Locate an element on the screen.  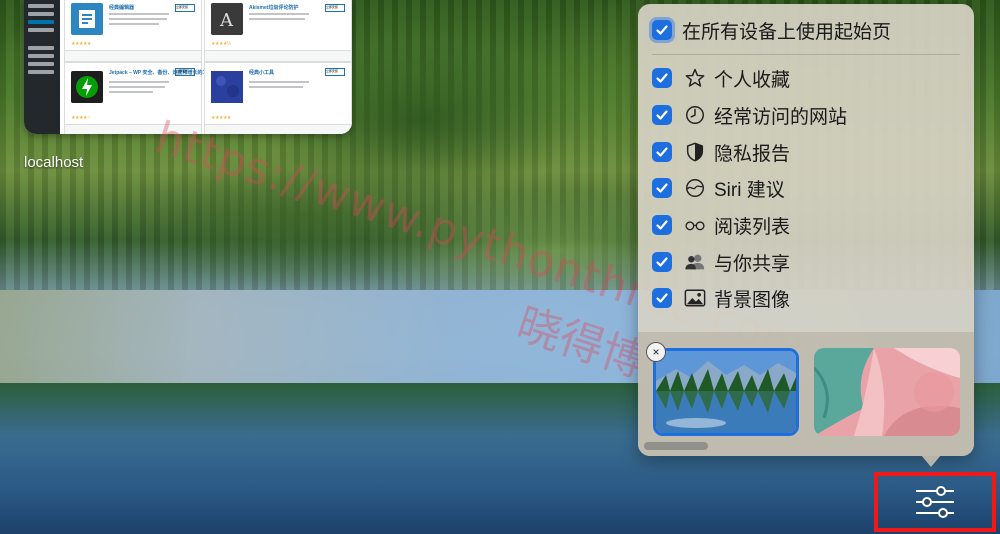
thumbnail-label: localhost is located at coordinates (53, 162).